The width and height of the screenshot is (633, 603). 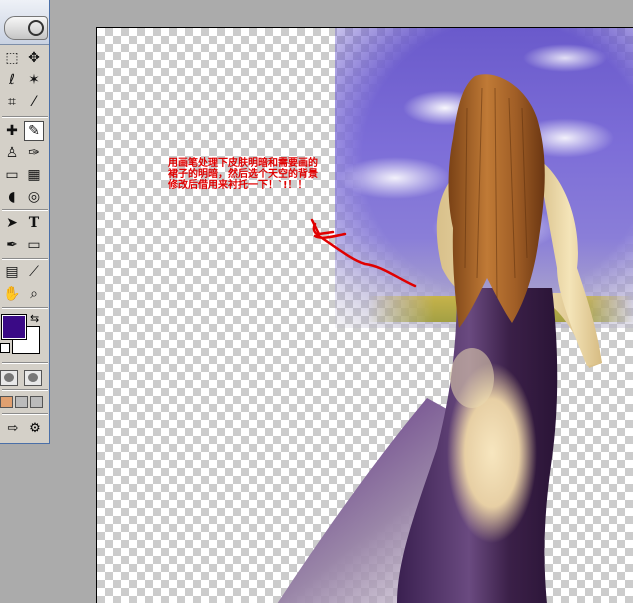 I want to click on full-screen-mode-button, so click(x=36, y=402).